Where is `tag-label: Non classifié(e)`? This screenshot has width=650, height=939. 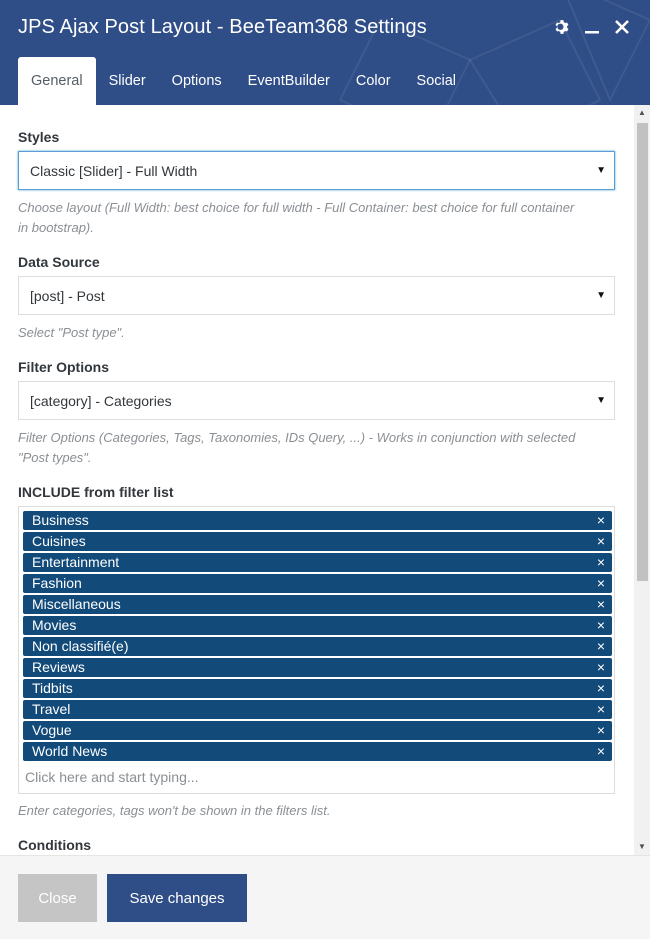 tag-label: Non classifié(e) is located at coordinates (80, 646).